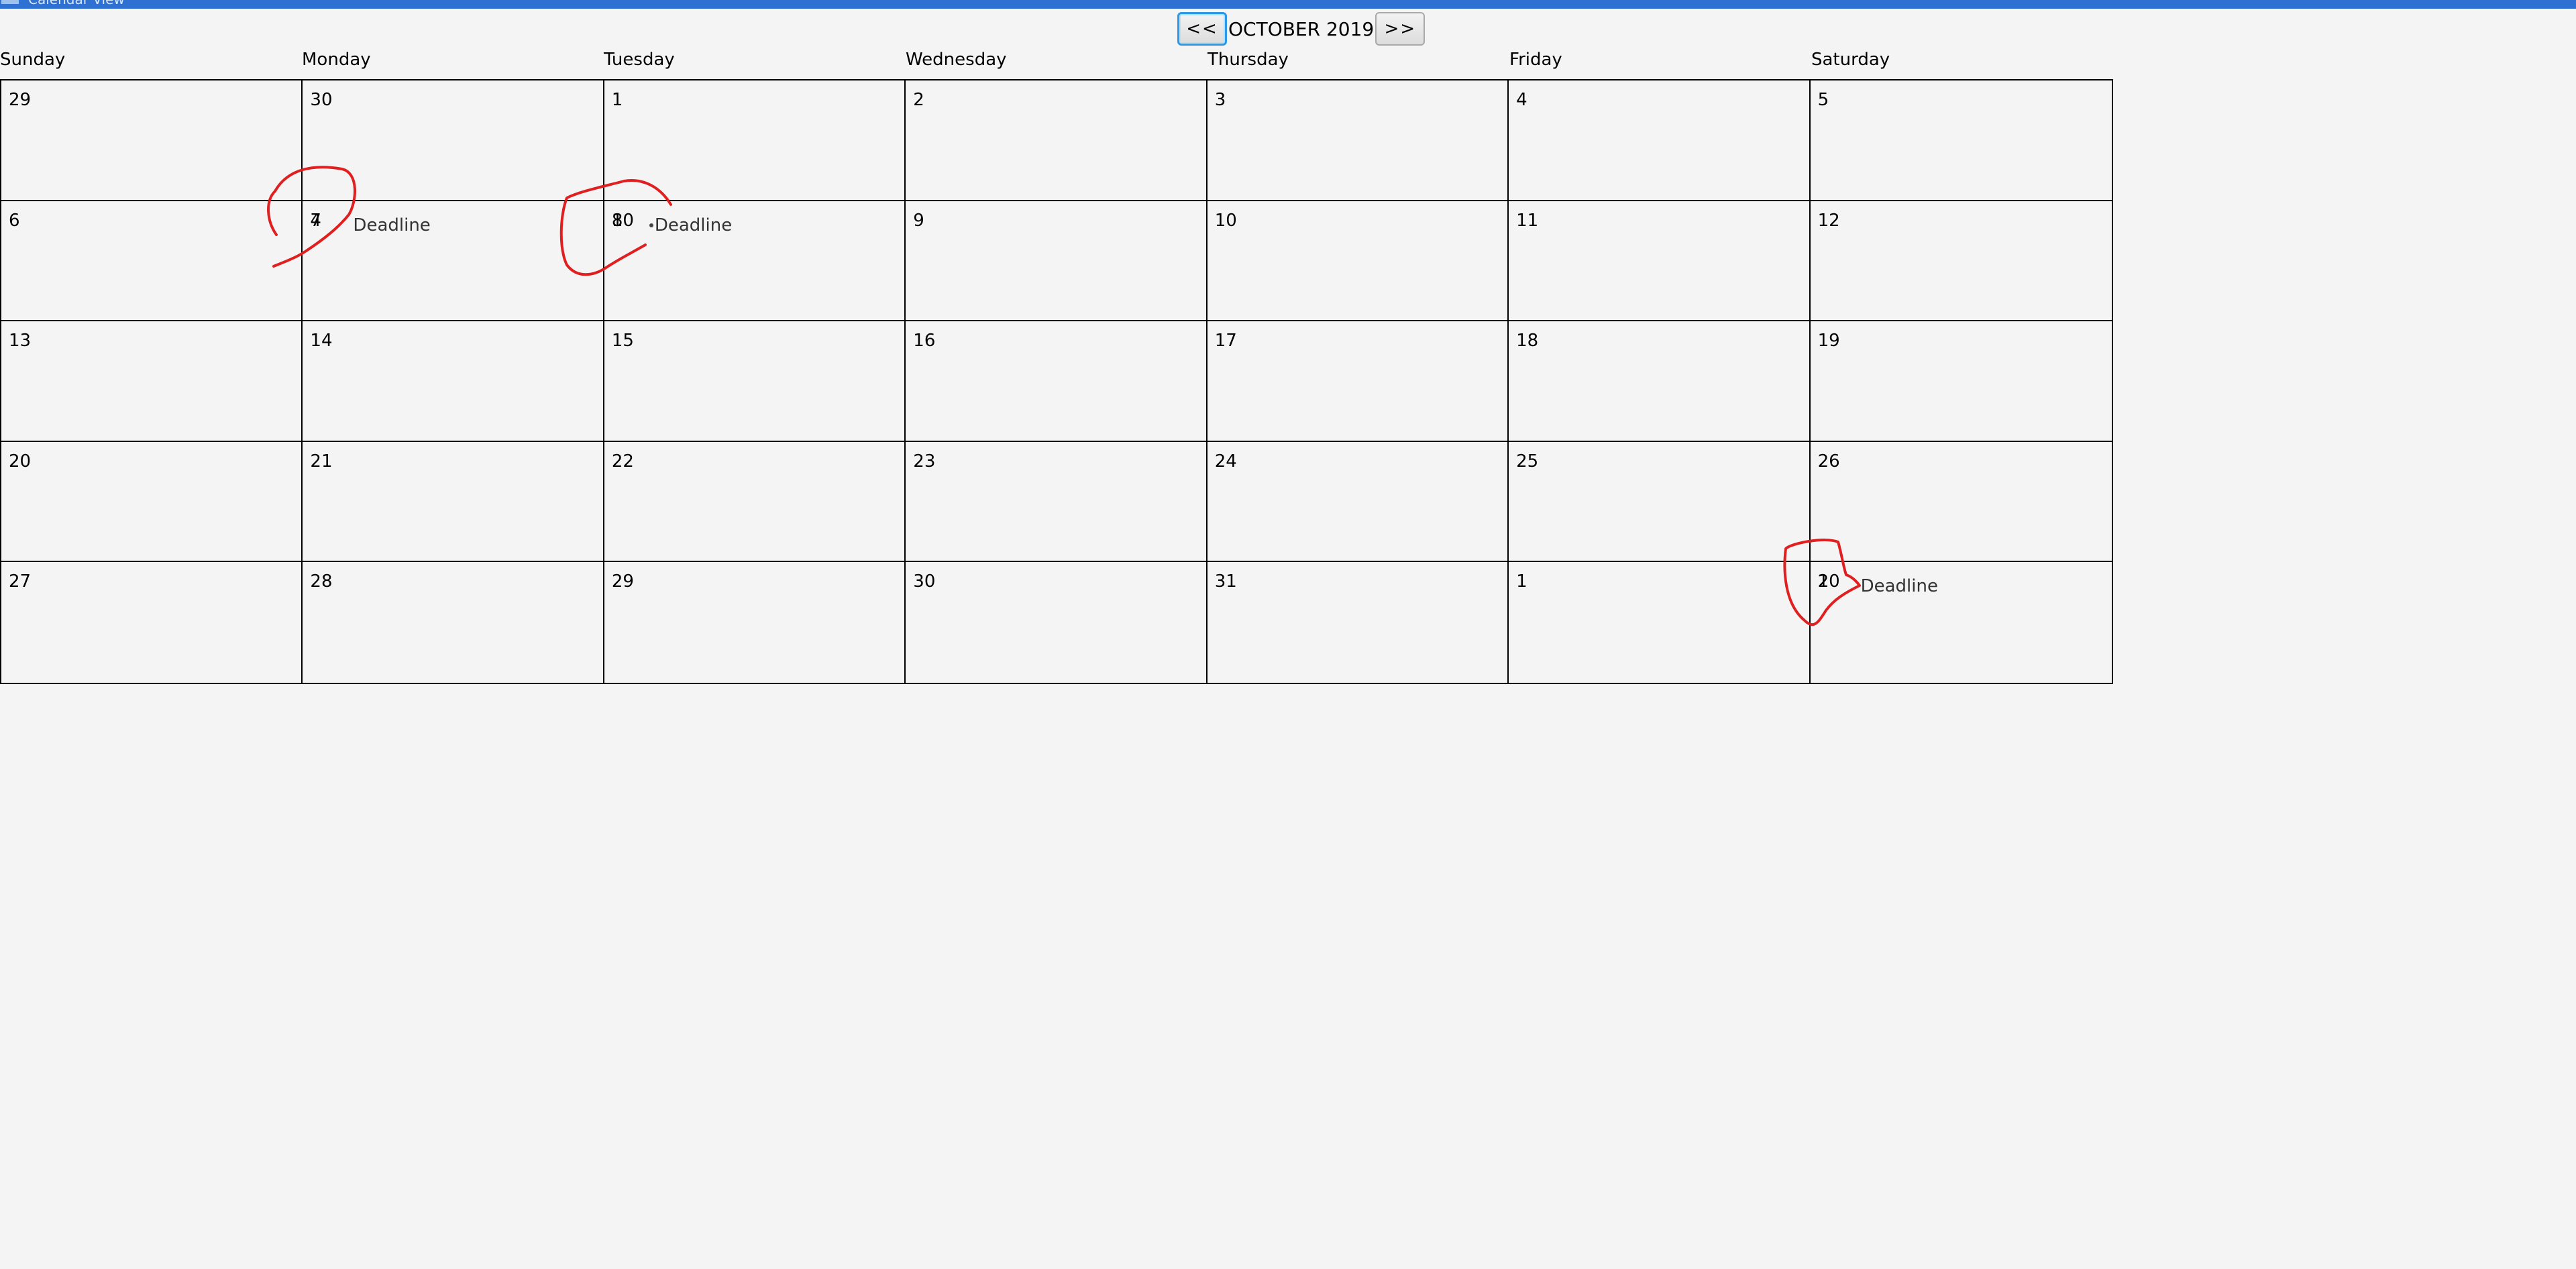  Describe the element at coordinates (1057, 502) in the screenshot. I see `day-cell: 23` at that location.